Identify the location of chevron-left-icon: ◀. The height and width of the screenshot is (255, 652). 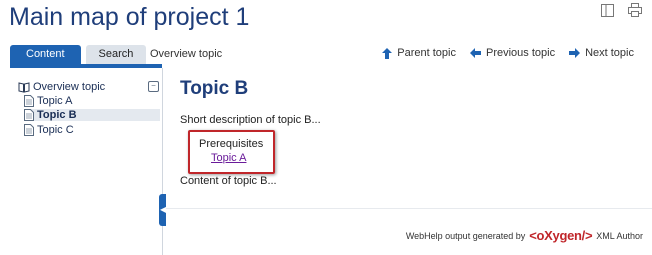
(163, 209).